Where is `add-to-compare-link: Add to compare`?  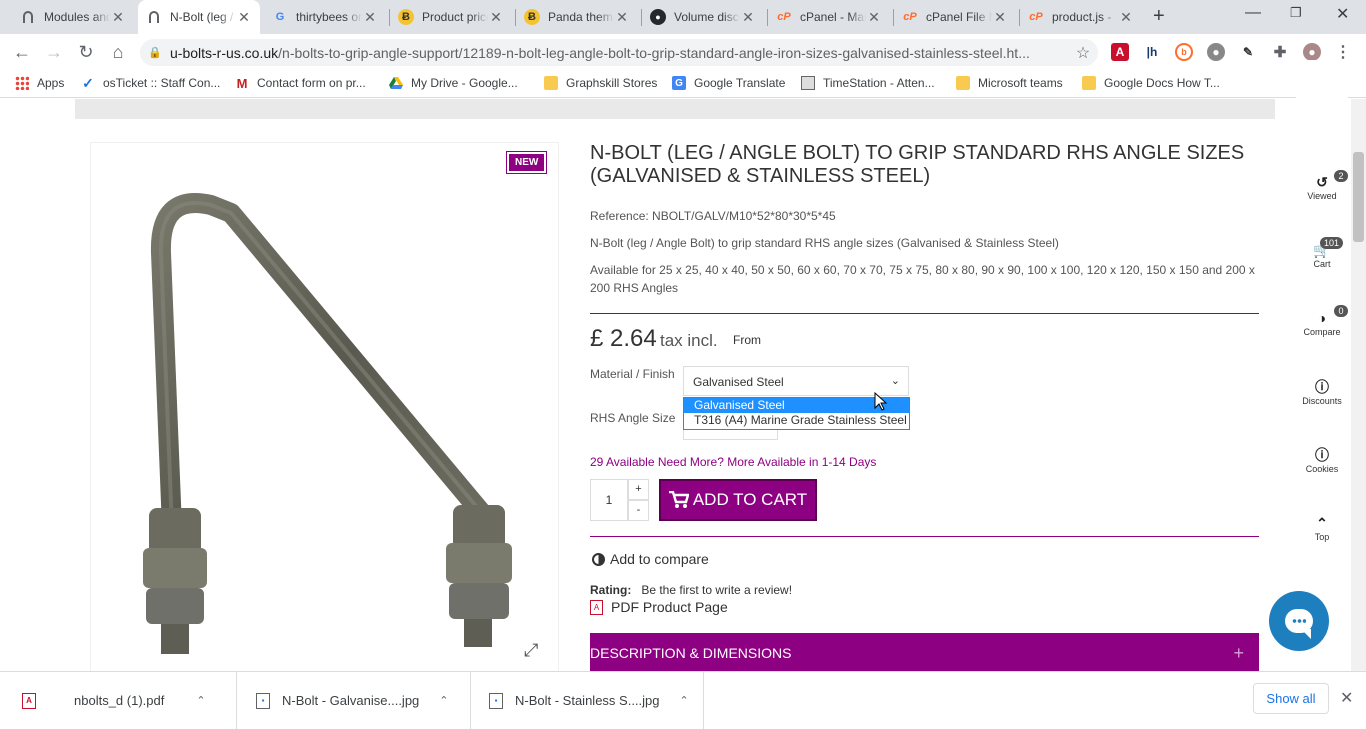
add-to-compare-link: Add to compare is located at coordinates (650, 559).